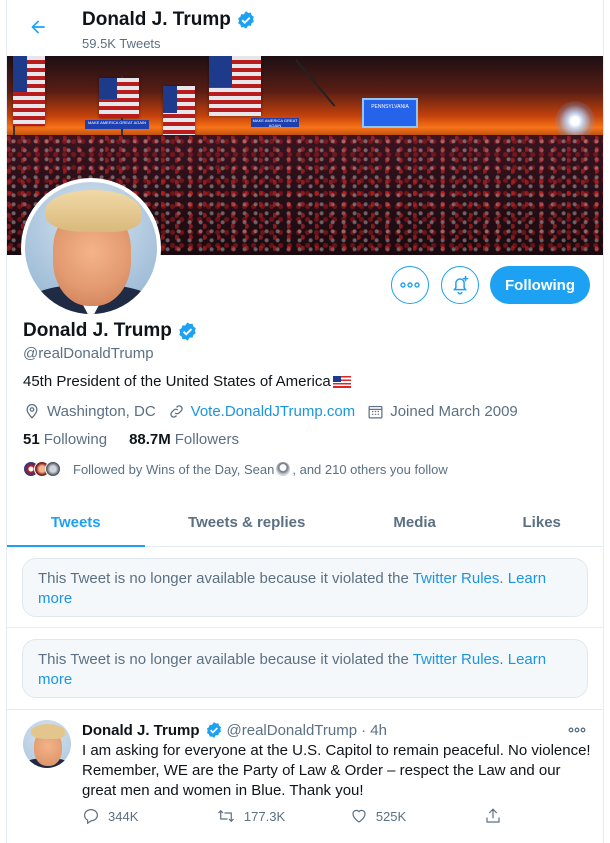 The width and height of the screenshot is (610, 843). I want to click on tweet-avatar, so click(47, 744).